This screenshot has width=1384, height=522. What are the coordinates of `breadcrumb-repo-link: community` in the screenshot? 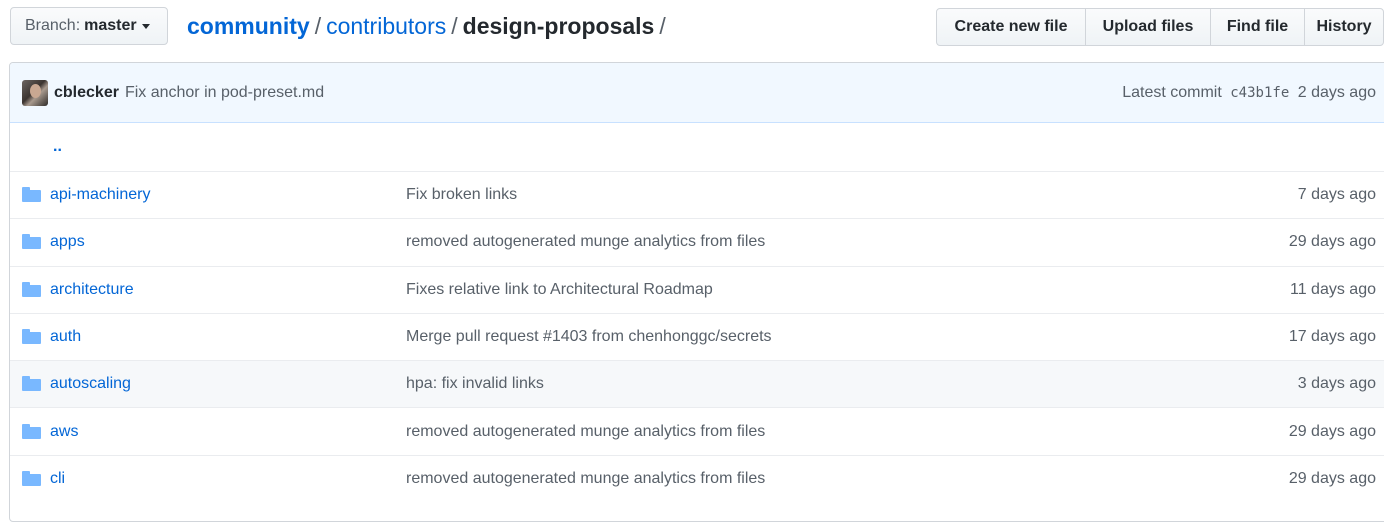 It's located at (248, 26).